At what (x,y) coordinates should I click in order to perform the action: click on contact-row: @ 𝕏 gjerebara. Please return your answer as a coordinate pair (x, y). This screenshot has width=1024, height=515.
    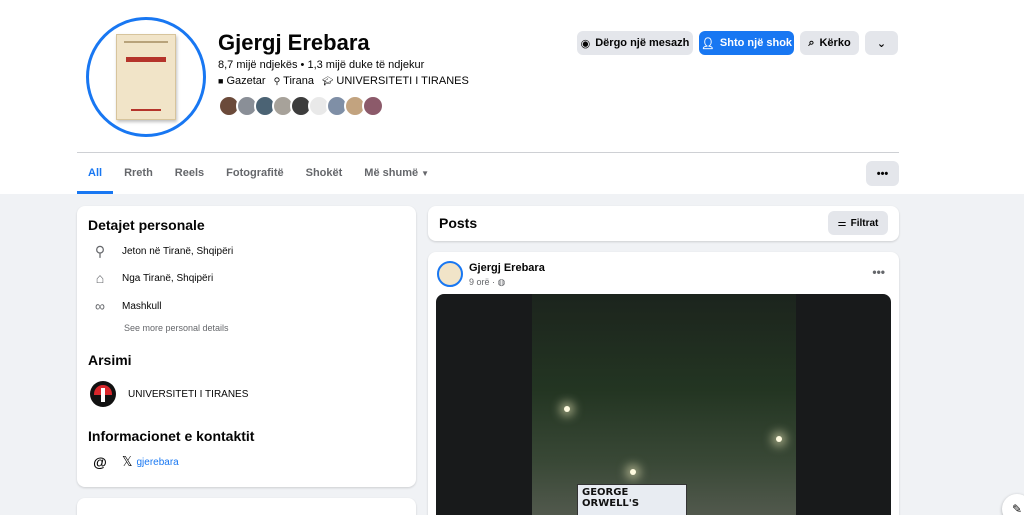
    Looking at the image, I should click on (134, 462).